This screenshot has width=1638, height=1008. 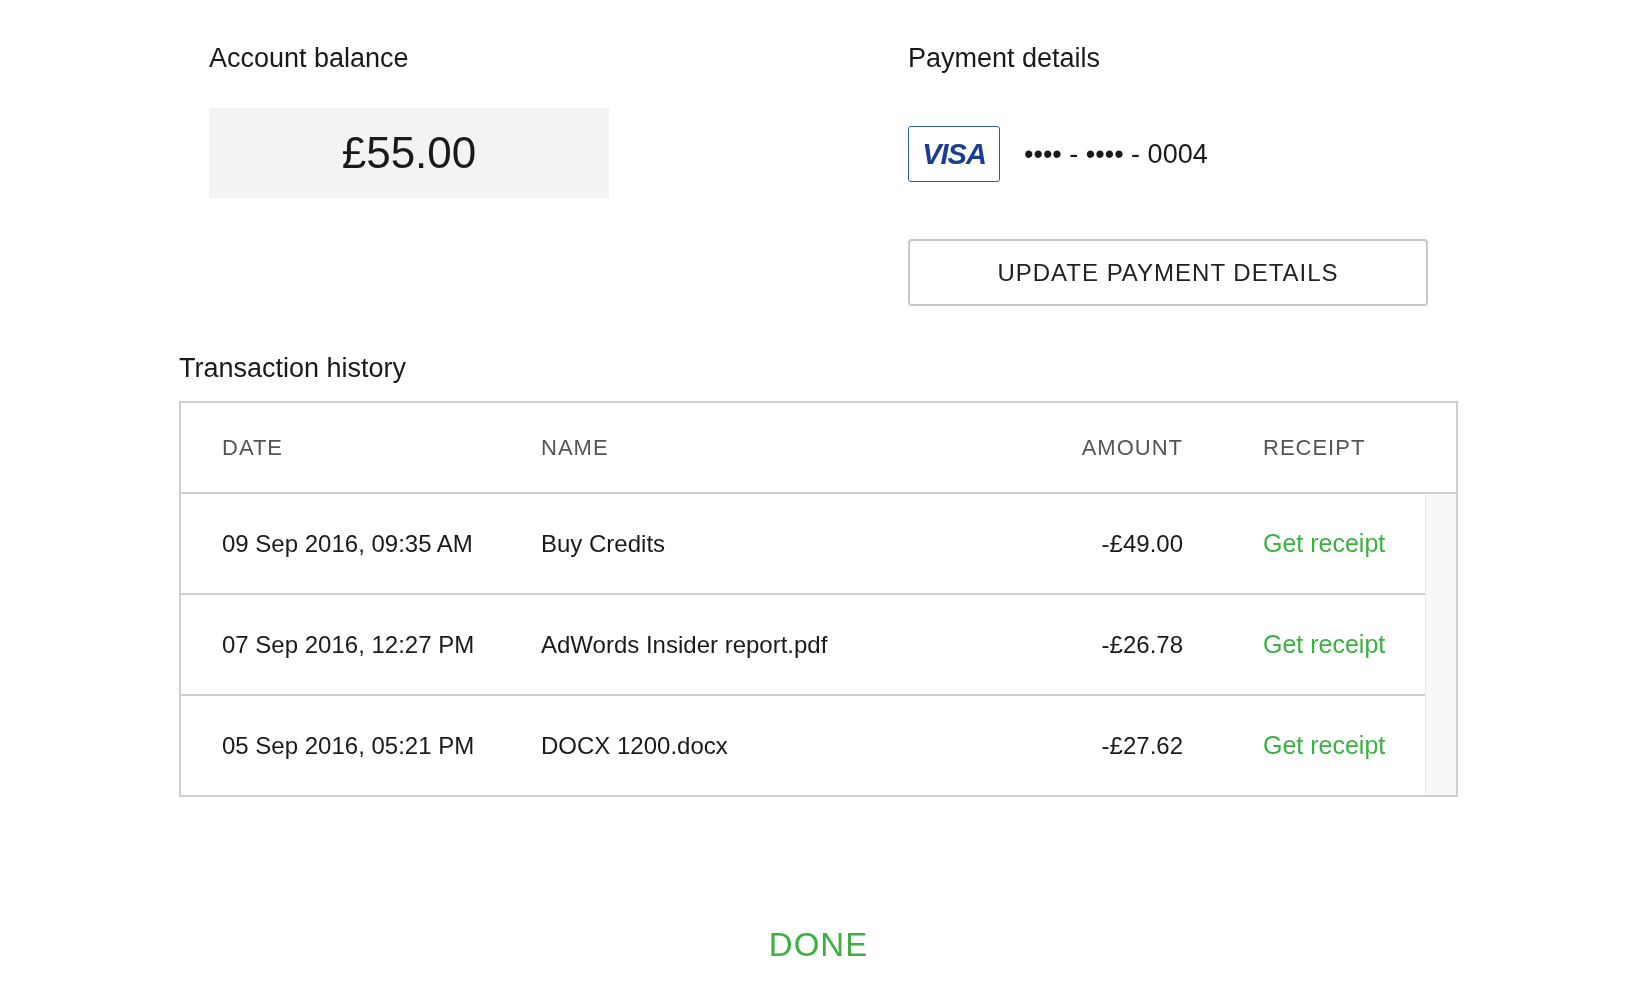 I want to click on column-header: DATE, so click(x=253, y=447).